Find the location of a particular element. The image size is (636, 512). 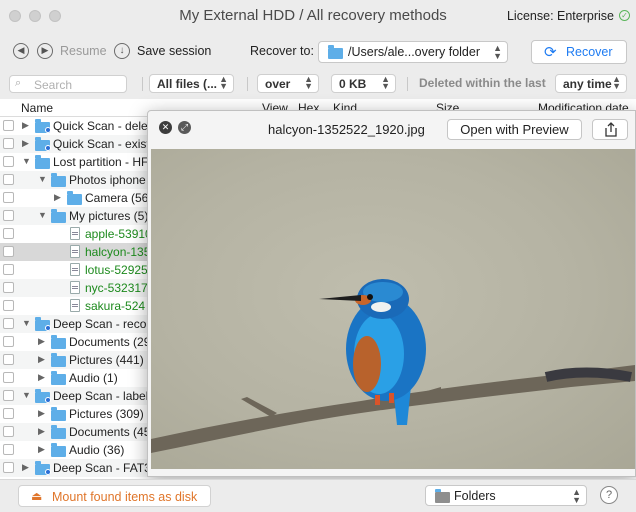

time-range-value: any time is located at coordinates (587, 84).